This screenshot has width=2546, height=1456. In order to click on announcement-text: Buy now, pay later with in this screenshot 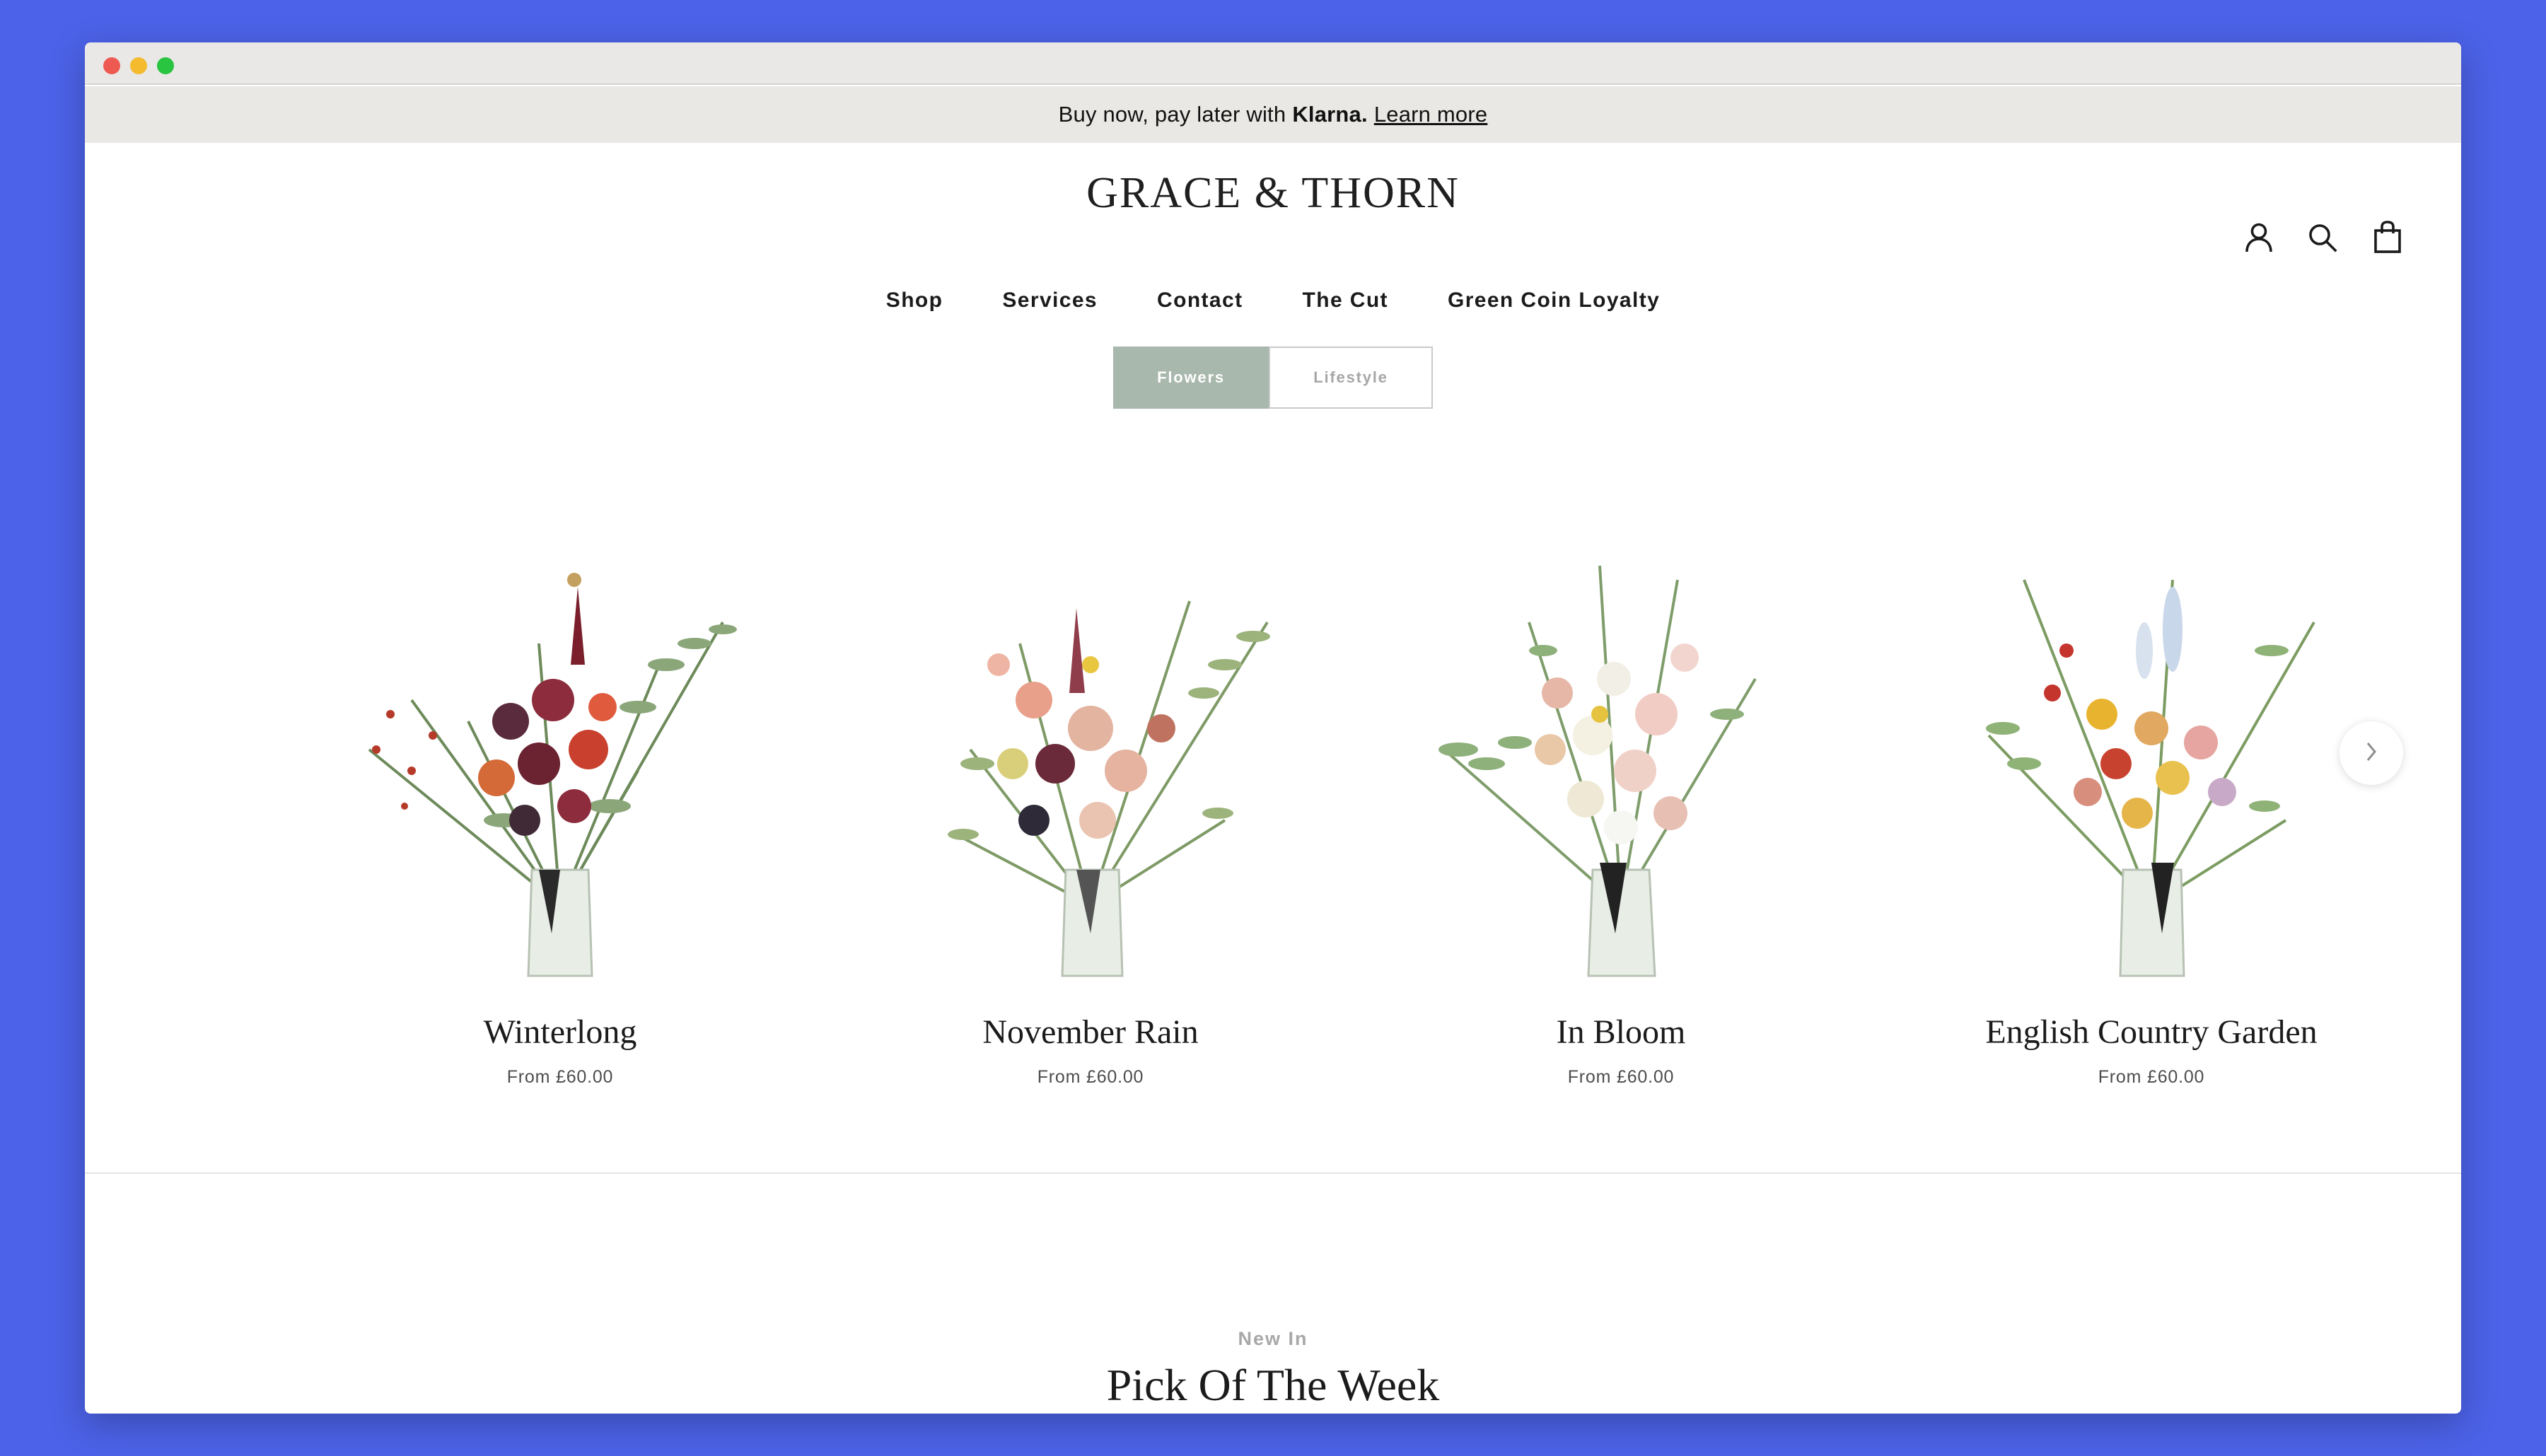, I will do `click(1172, 114)`.